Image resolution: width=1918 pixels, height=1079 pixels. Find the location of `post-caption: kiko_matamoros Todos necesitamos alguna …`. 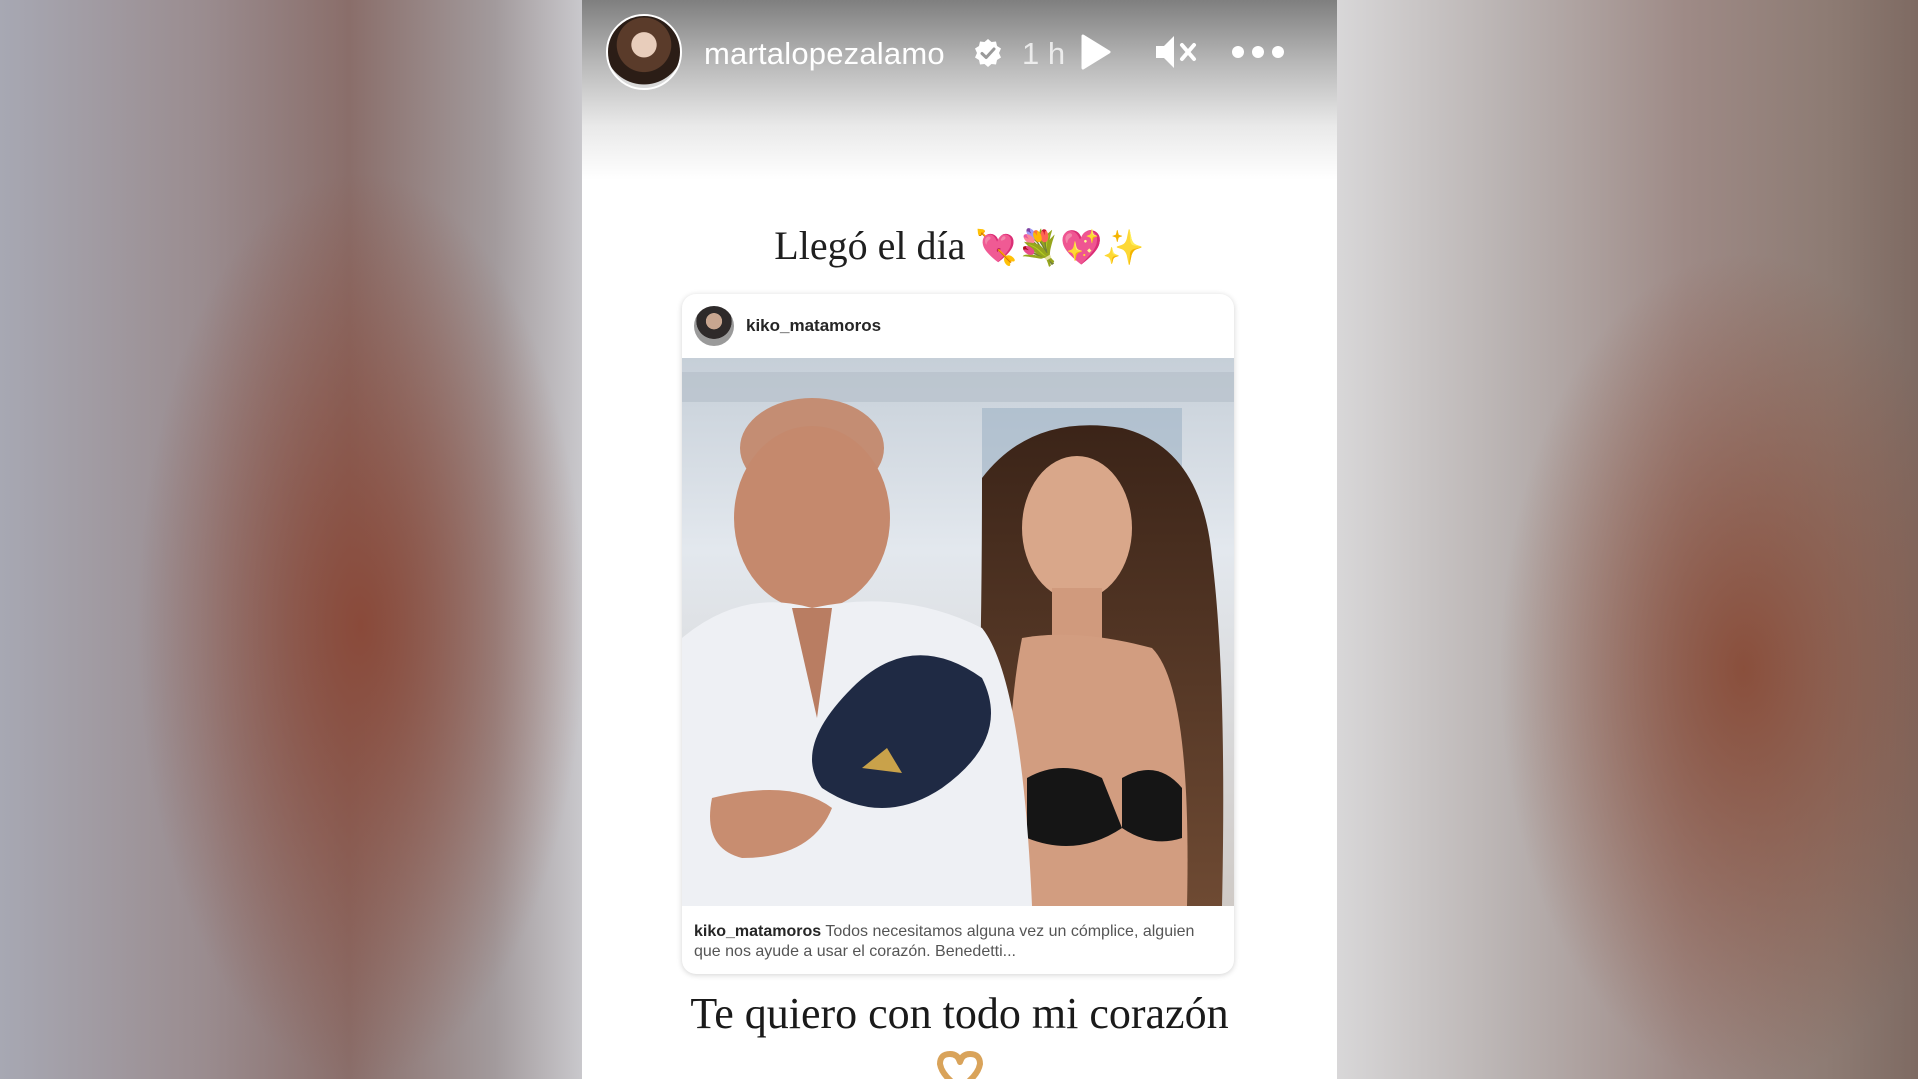

post-caption: kiko_matamoros Todos necesitamos alguna … is located at coordinates (958, 942).